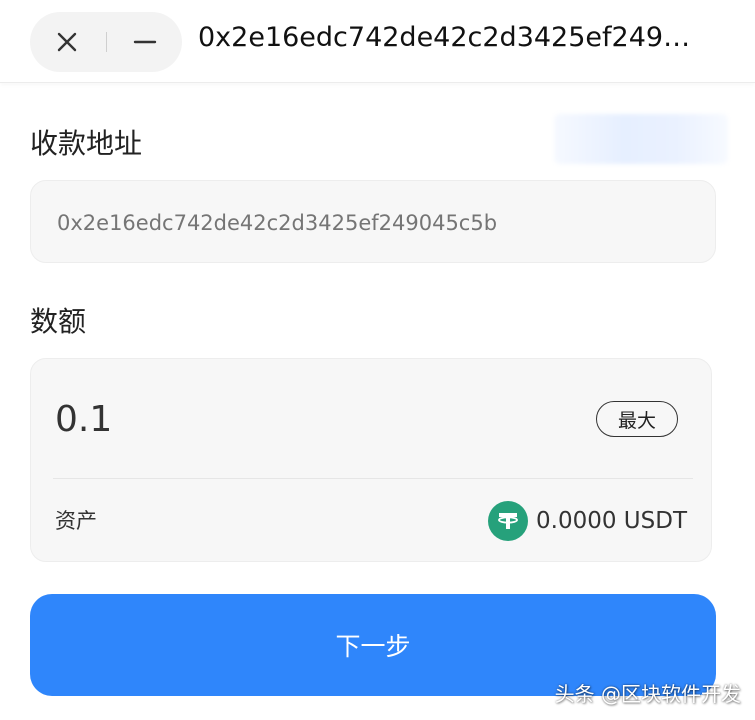 This screenshot has width=755, height=720. I want to click on window-controls, so click(106, 42).